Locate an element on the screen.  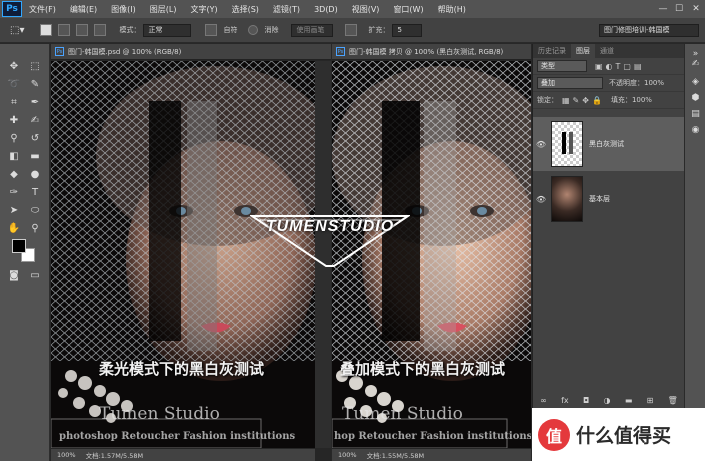
menu-type: 文字(Y) is located at coordinates (203, 9).